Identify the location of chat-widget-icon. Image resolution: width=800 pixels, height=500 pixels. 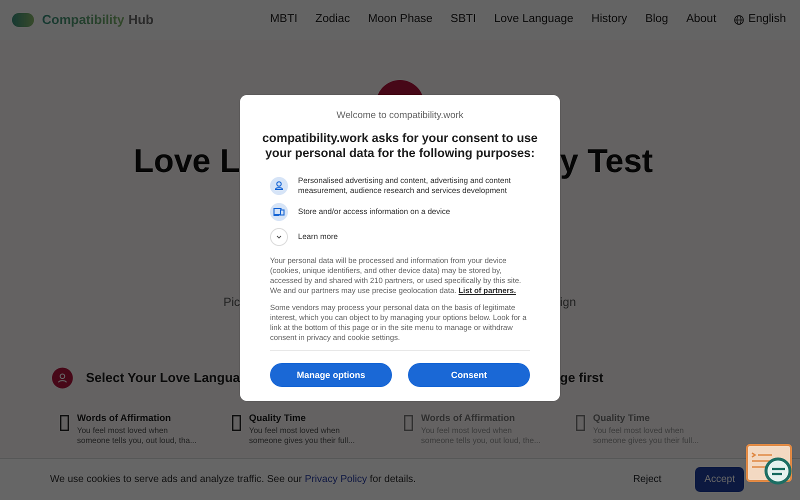
(769, 465).